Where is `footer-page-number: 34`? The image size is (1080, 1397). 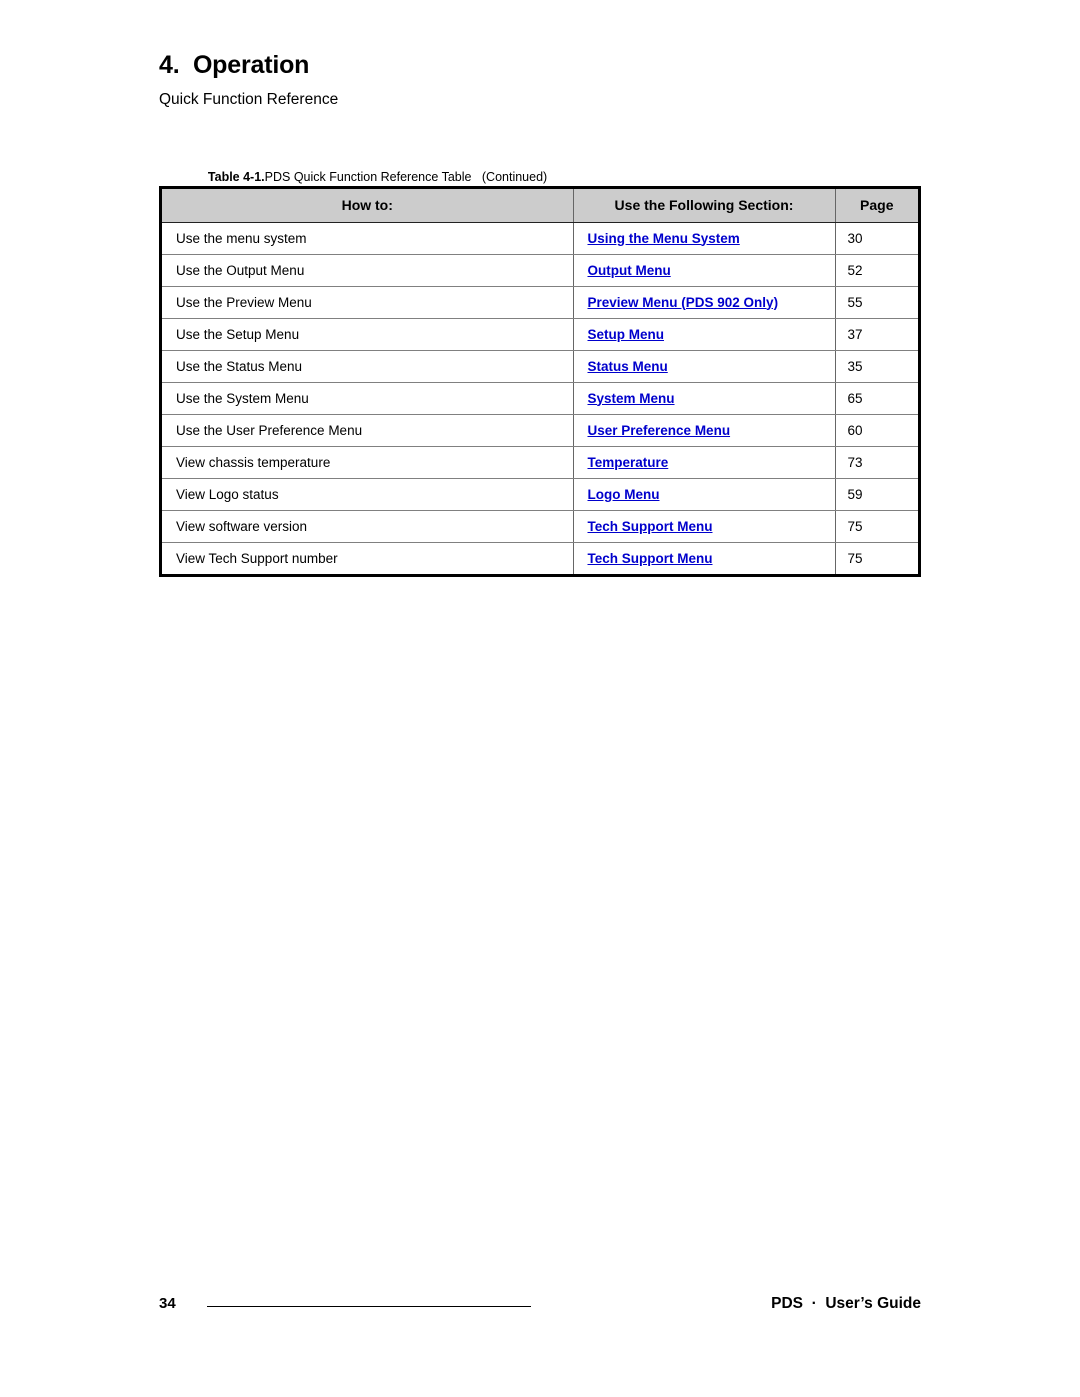
footer-page-number: 34 is located at coordinates (167, 1303).